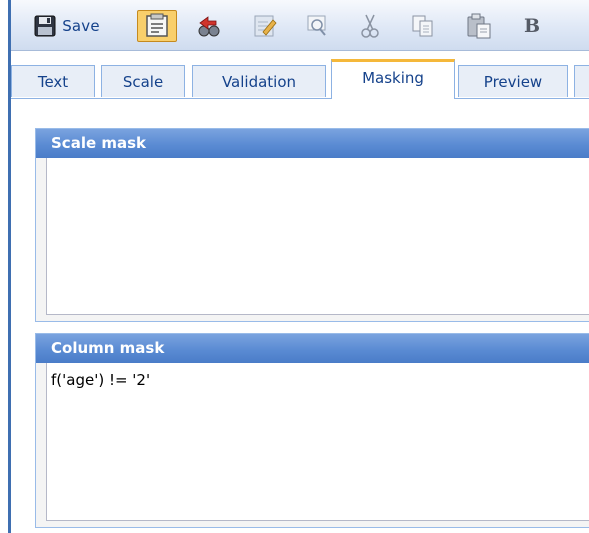 Image resolution: width=589 pixels, height=533 pixels. Describe the element at coordinates (312, 348) in the screenshot. I see `column-mask-title: Column mask` at that location.